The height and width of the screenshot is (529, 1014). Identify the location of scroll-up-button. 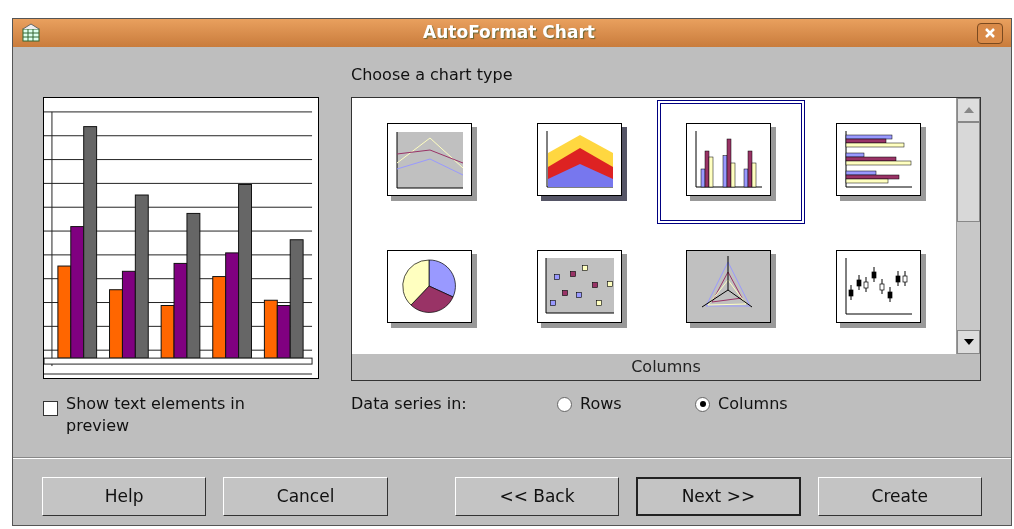
(968, 110).